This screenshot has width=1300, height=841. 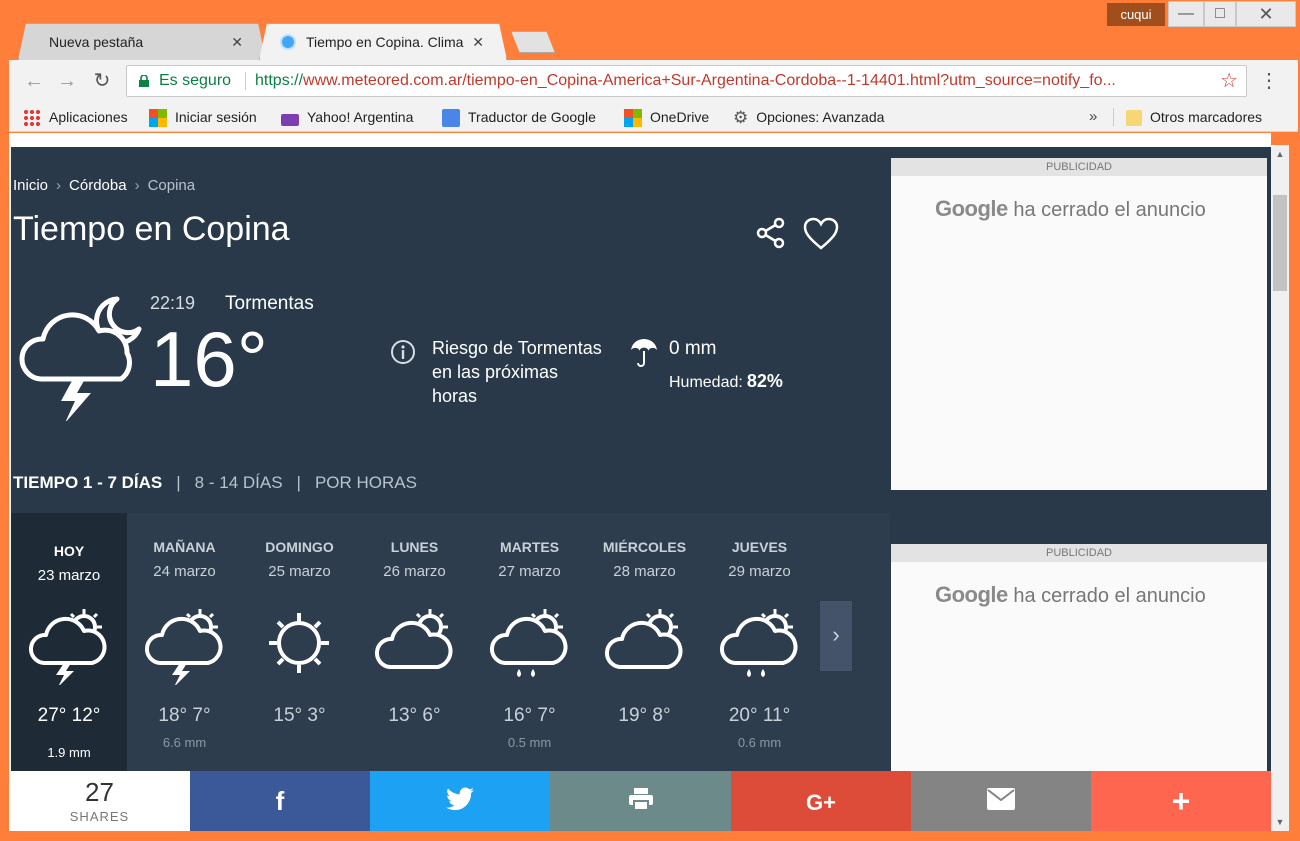 I want to click on minimize-button: —, so click(x=1186, y=14).